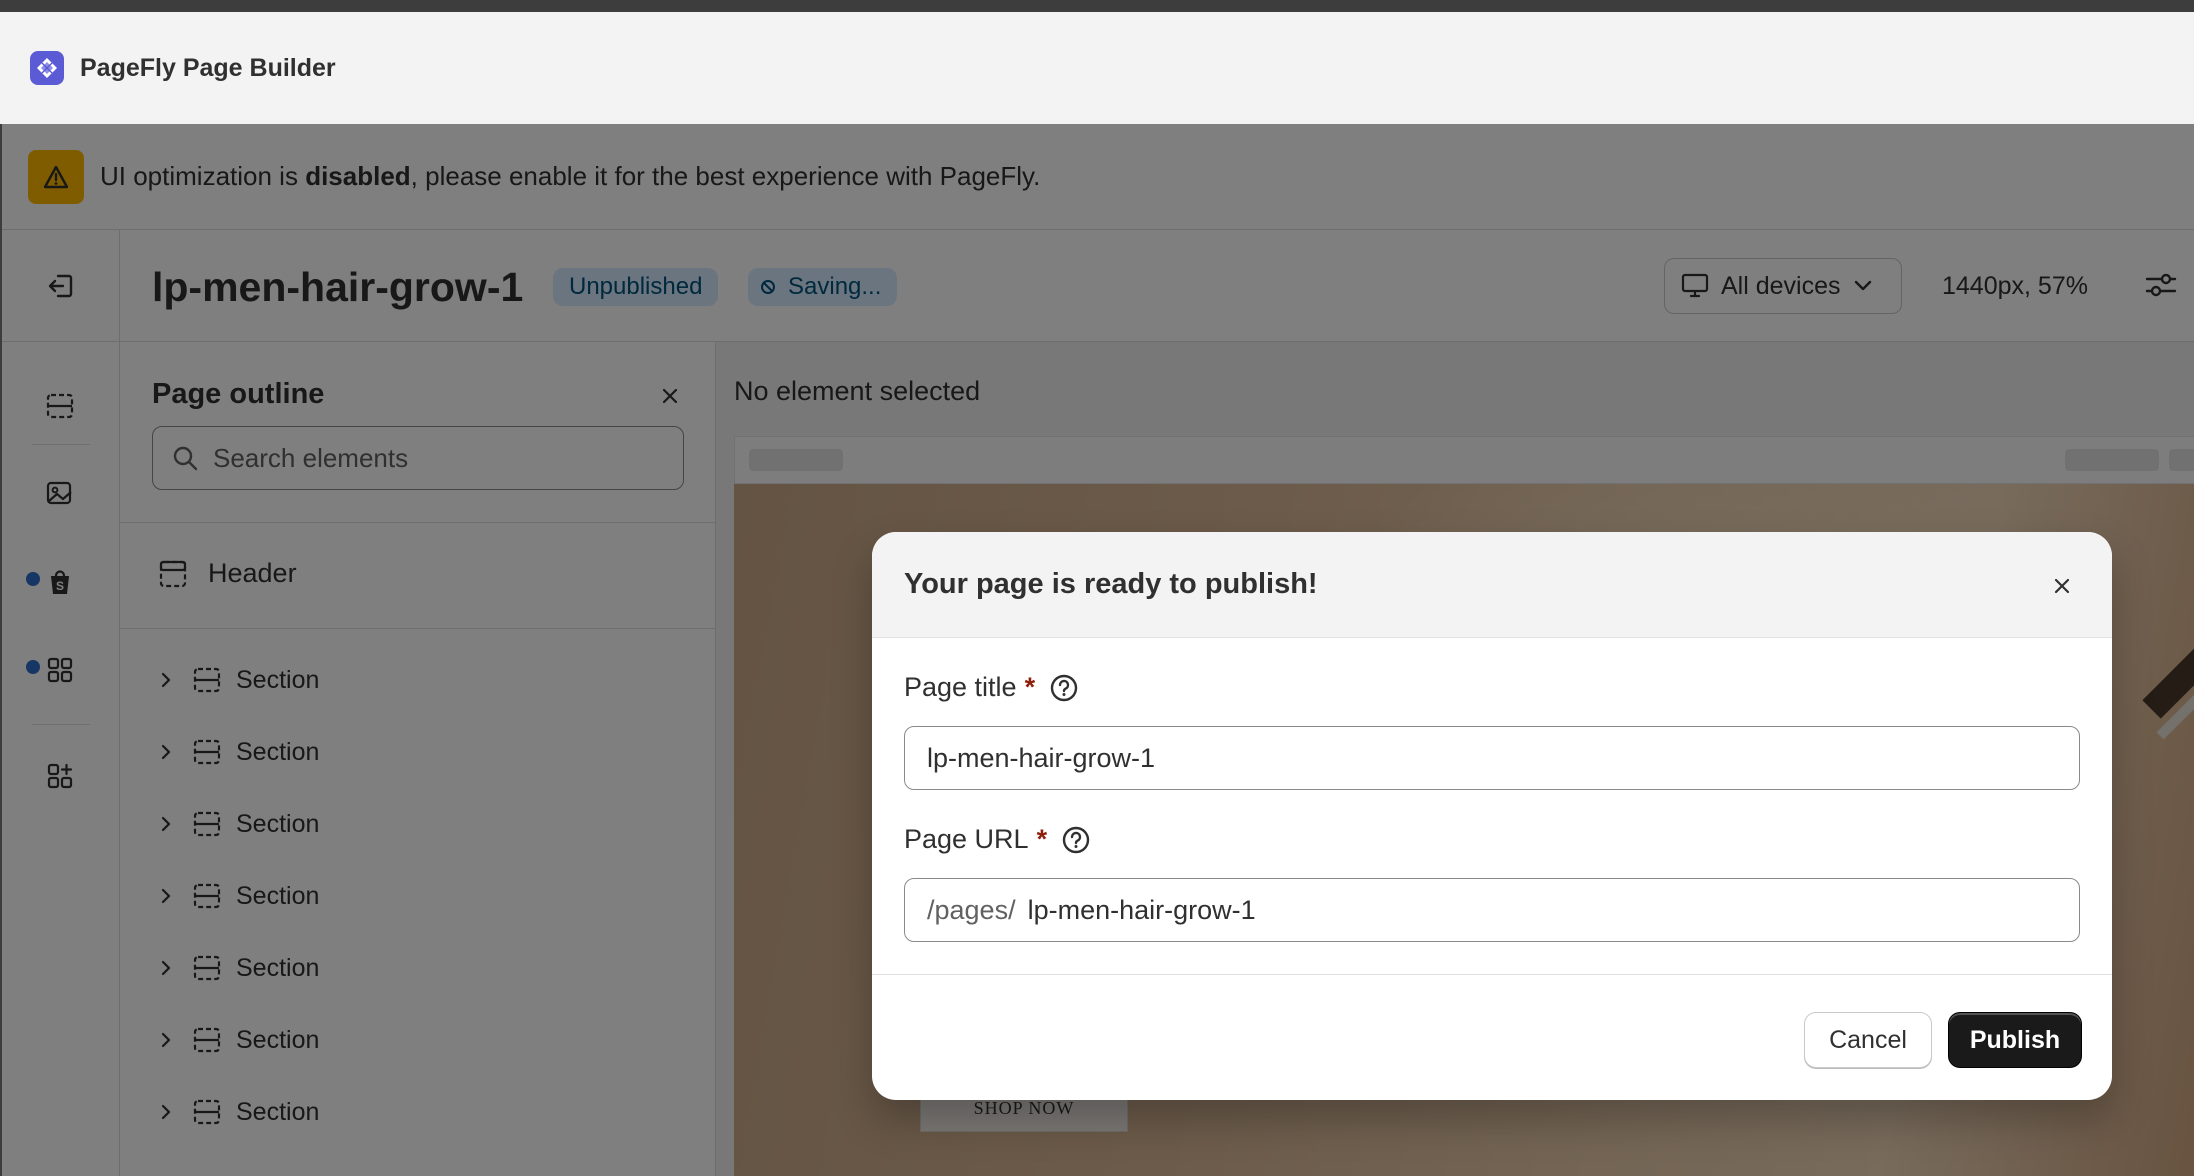  I want to click on cancel-button: Cancel, so click(1868, 1040).